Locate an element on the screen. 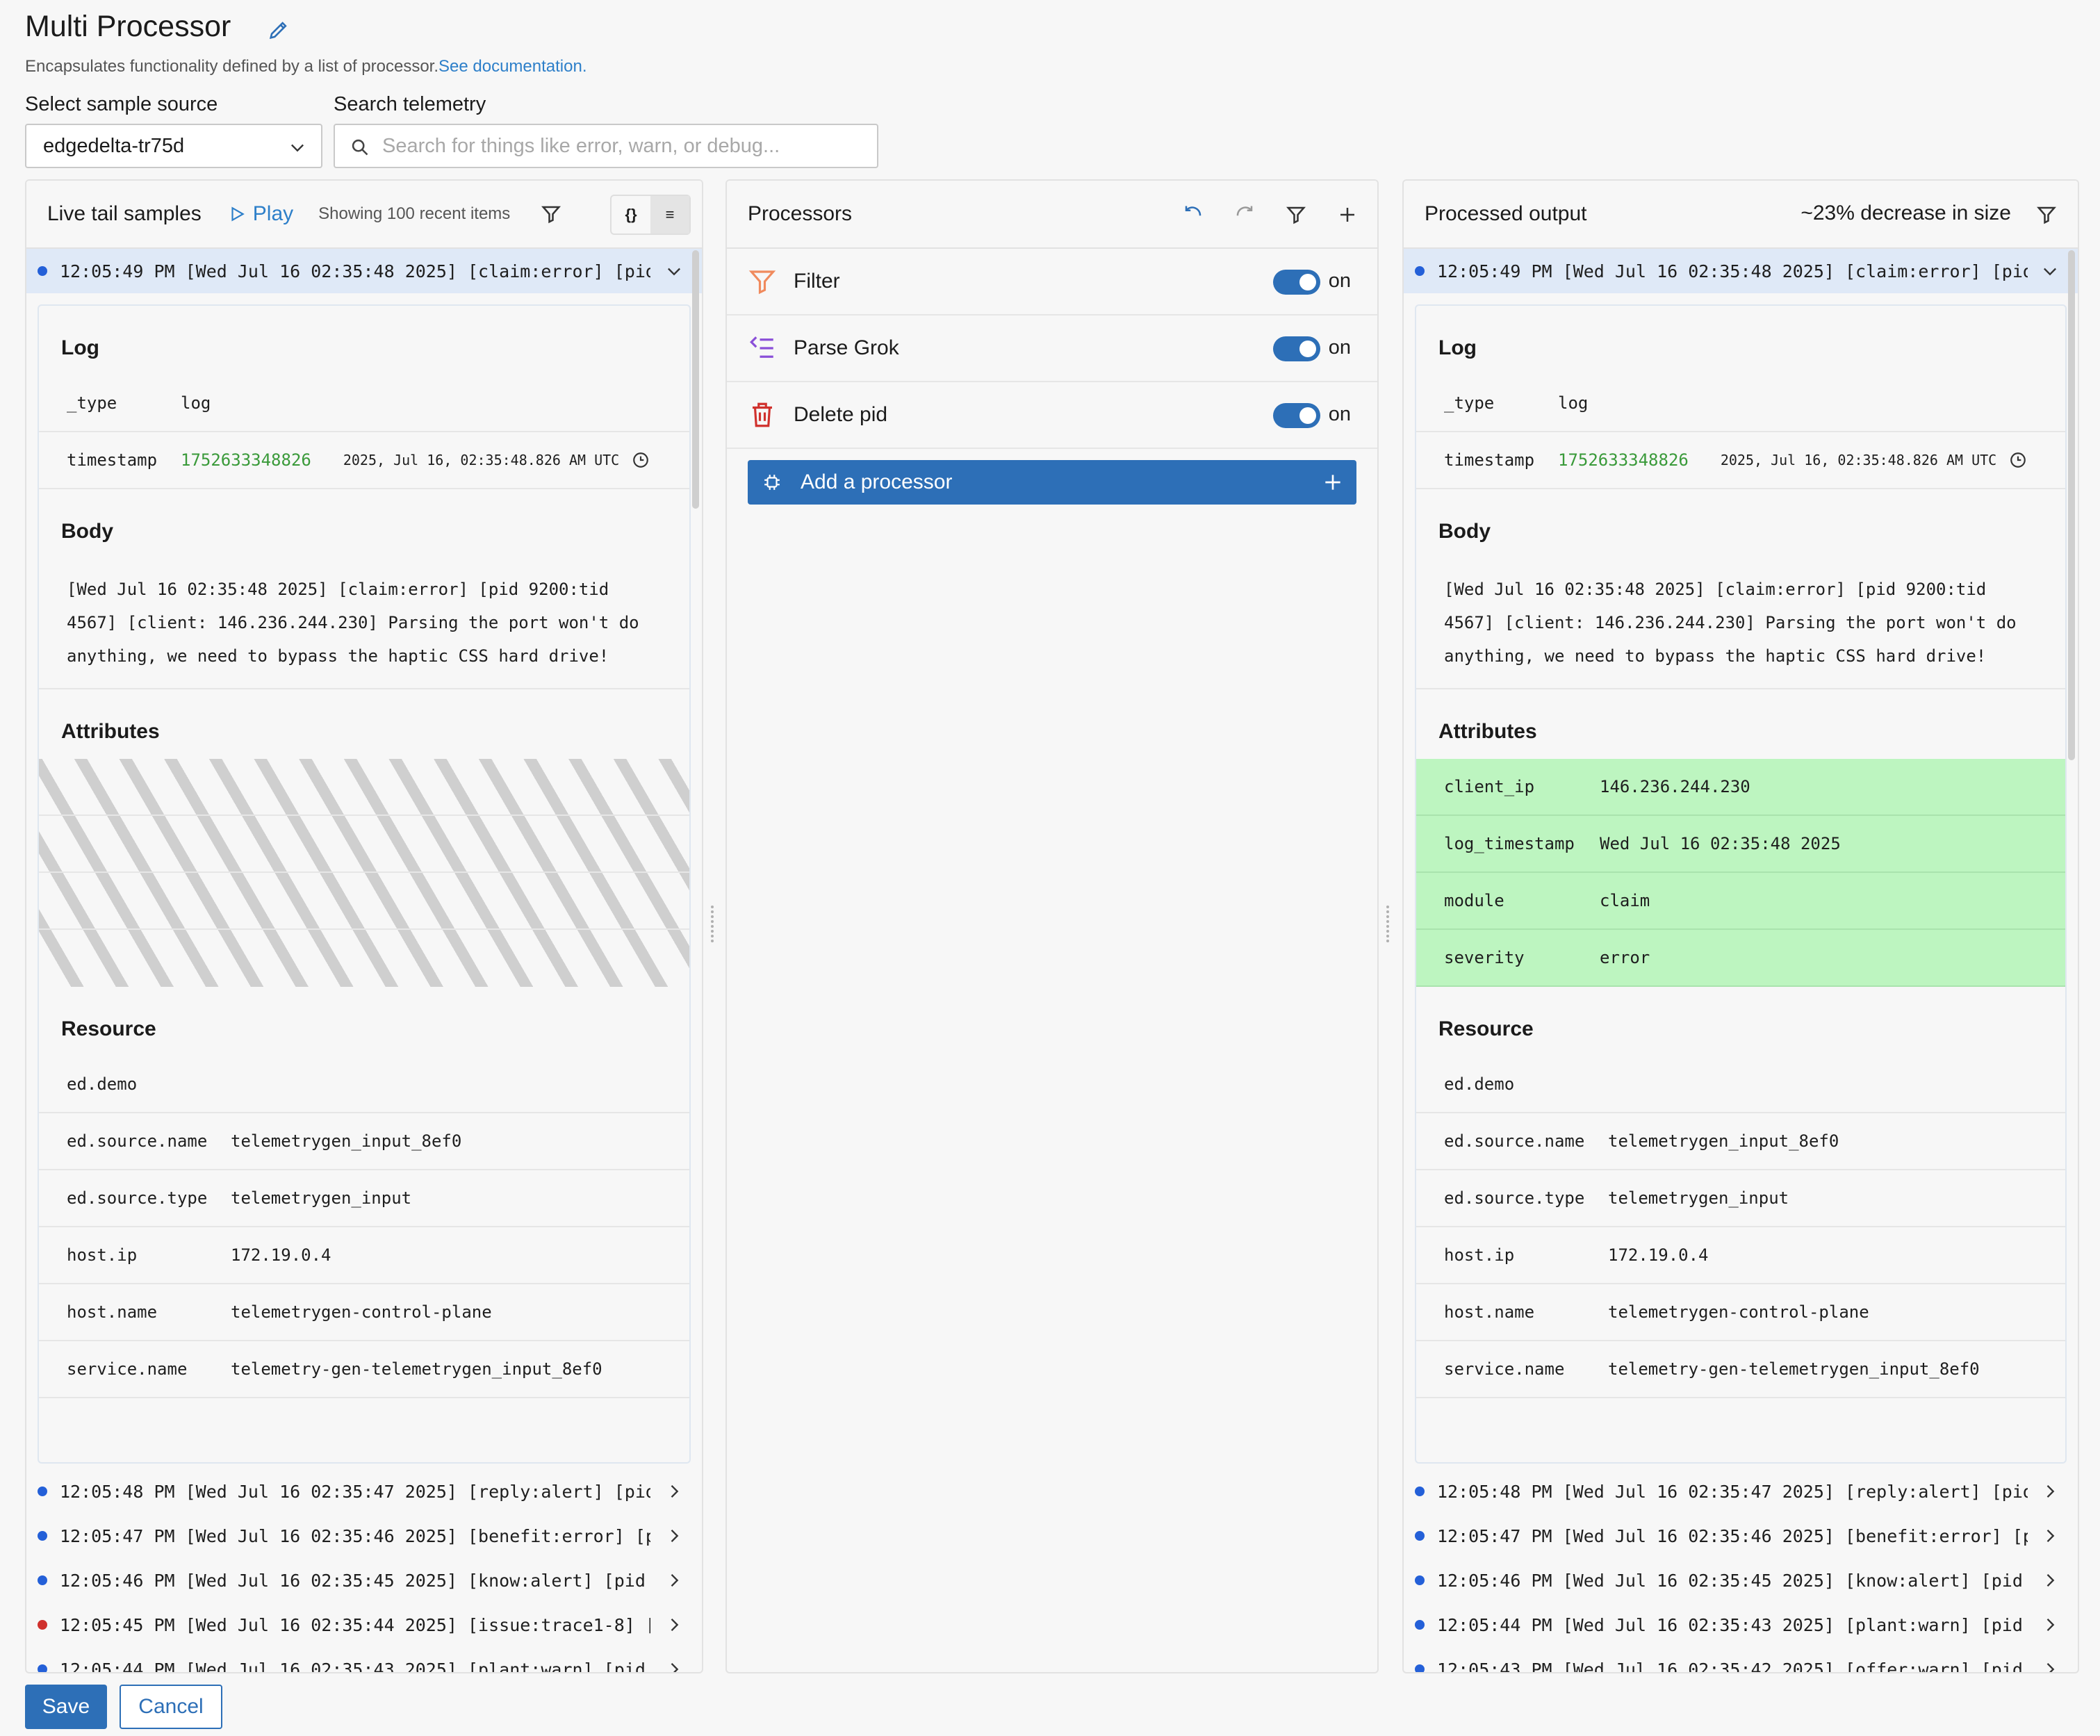 This screenshot has width=2100, height=1736. search-input is located at coordinates (629, 146).